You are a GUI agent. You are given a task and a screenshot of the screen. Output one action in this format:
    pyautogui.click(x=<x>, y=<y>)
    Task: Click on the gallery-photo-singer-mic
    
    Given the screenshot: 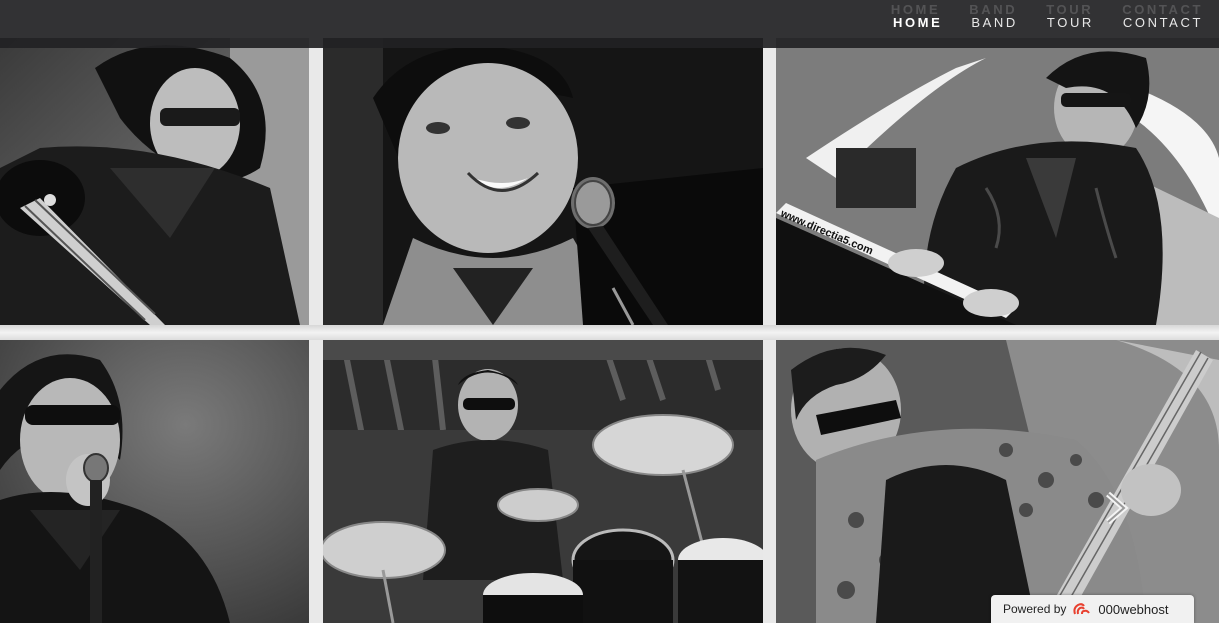 What is the action you would take?
    pyautogui.click(x=154, y=481)
    